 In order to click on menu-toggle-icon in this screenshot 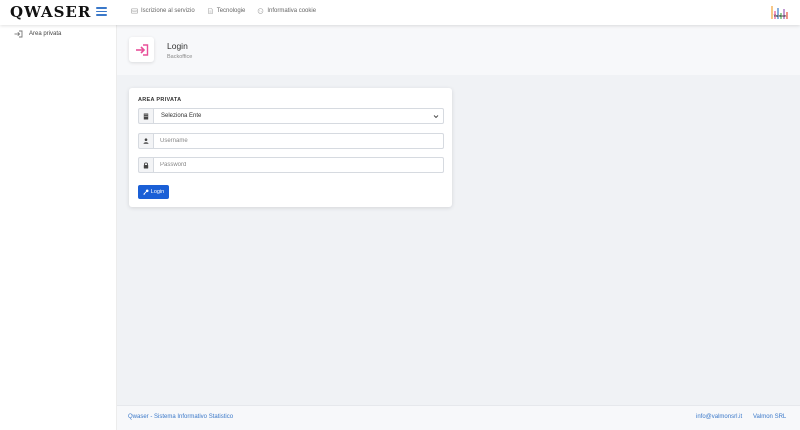, I will do `click(101, 11)`.